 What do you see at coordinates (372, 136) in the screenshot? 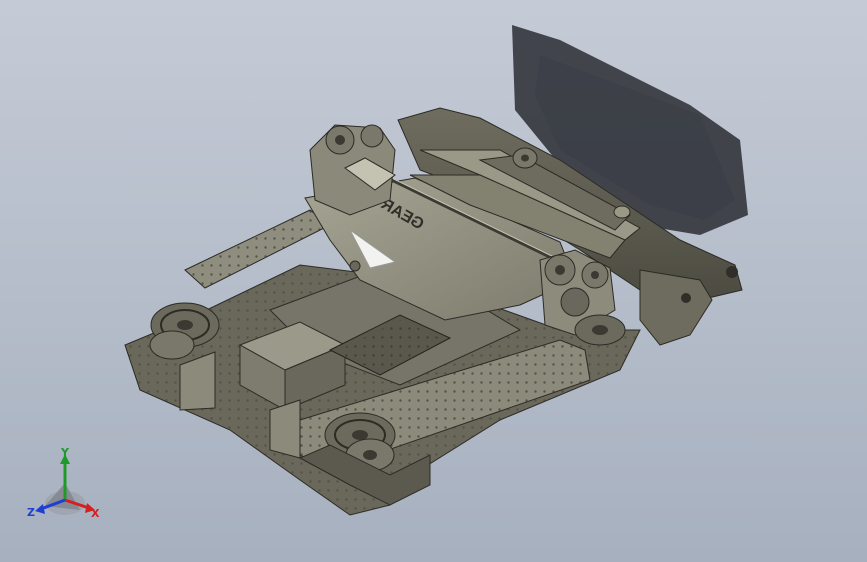
I see `rear-sprocket` at bounding box center [372, 136].